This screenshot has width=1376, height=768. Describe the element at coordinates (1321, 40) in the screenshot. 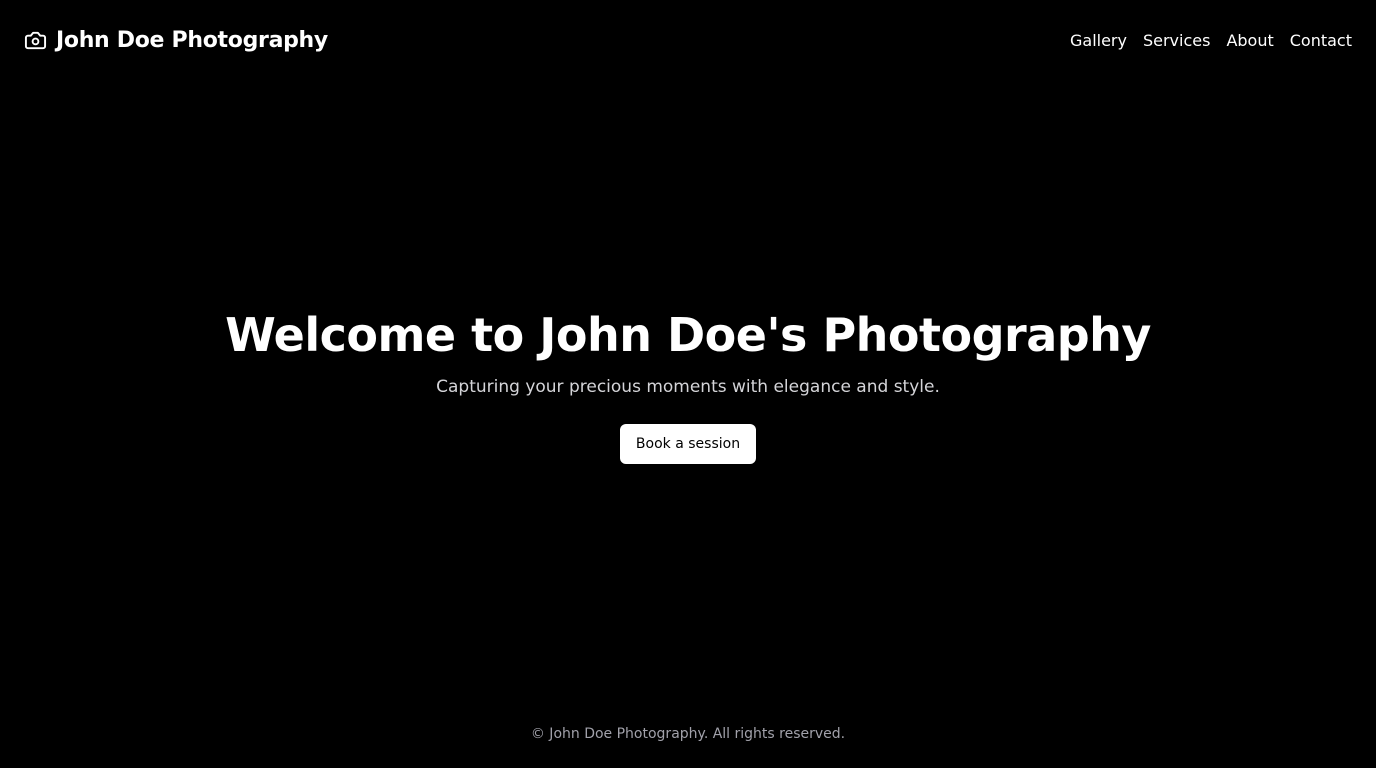

I see `nav-link-contact: Contact` at that location.